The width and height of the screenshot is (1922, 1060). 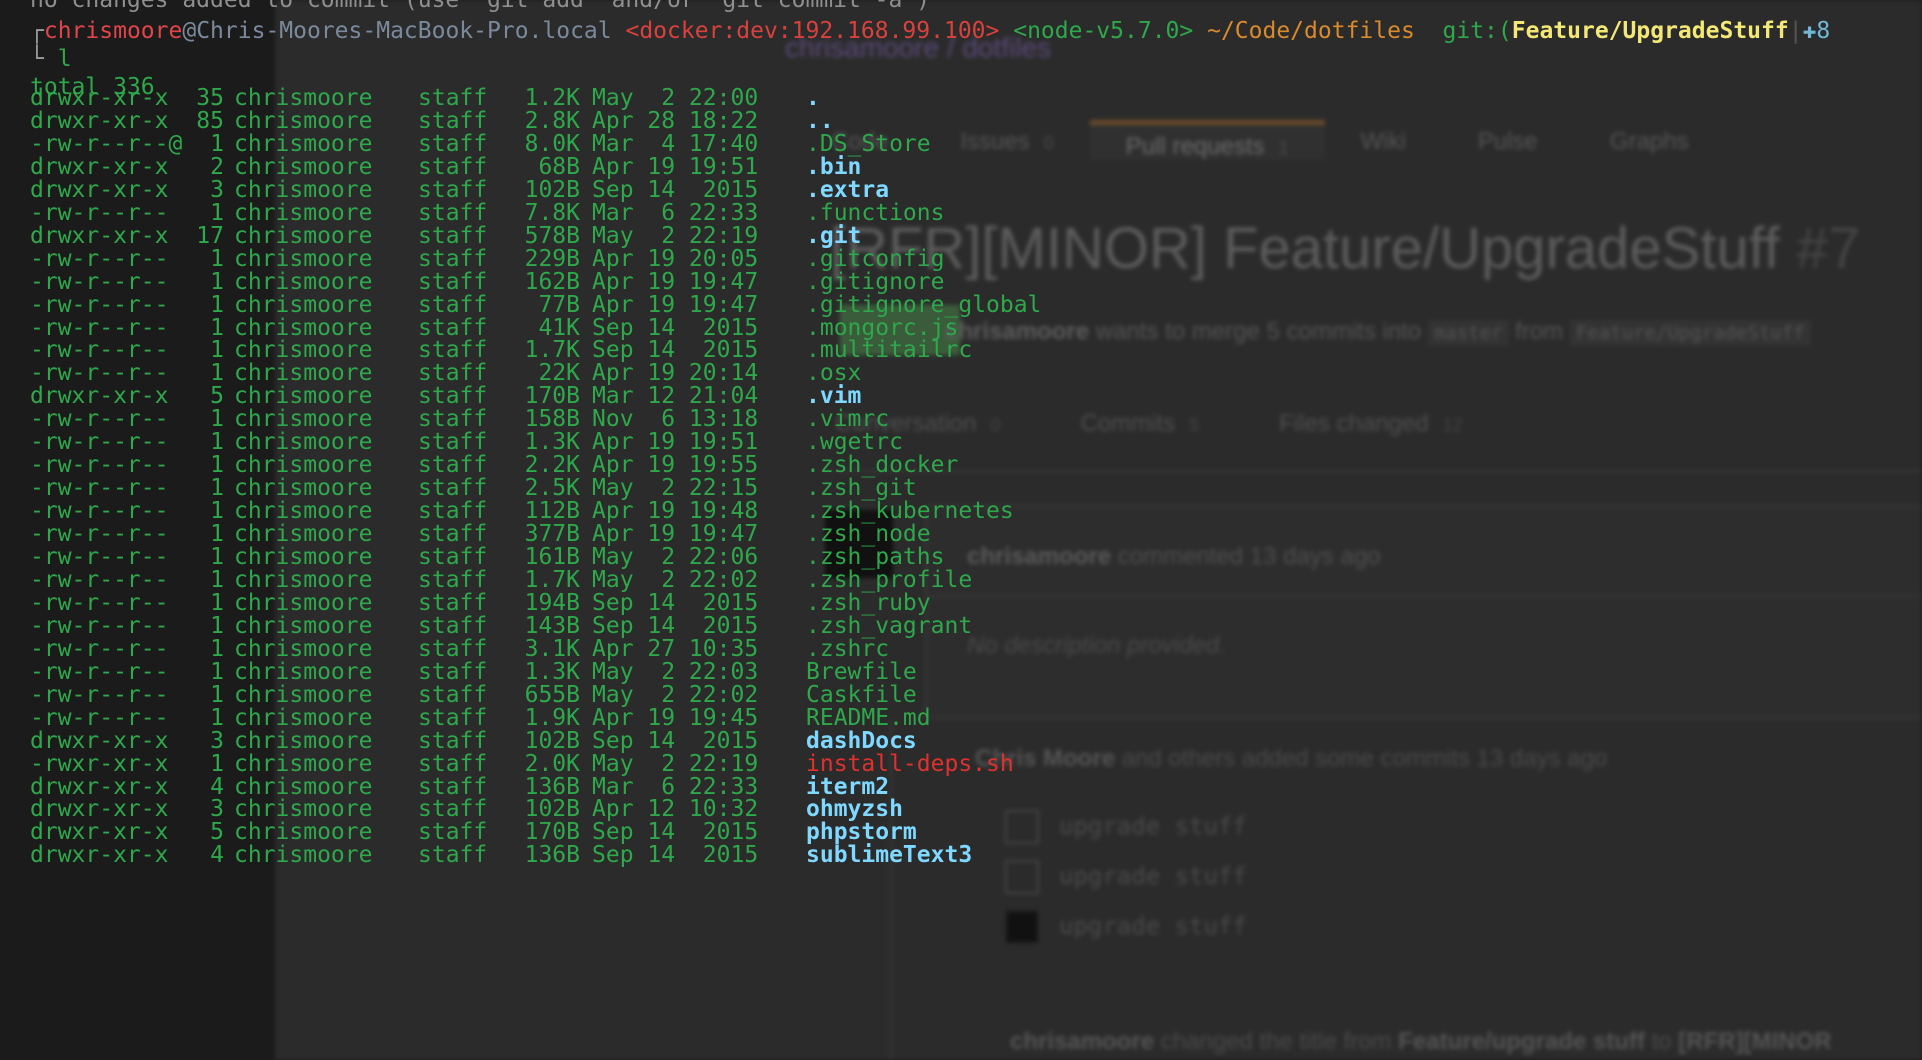 What do you see at coordinates (1311, 31) in the screenshot?
I see `prompt-path: ~/Code/dotfiles` at bounding box center [1311, 31].